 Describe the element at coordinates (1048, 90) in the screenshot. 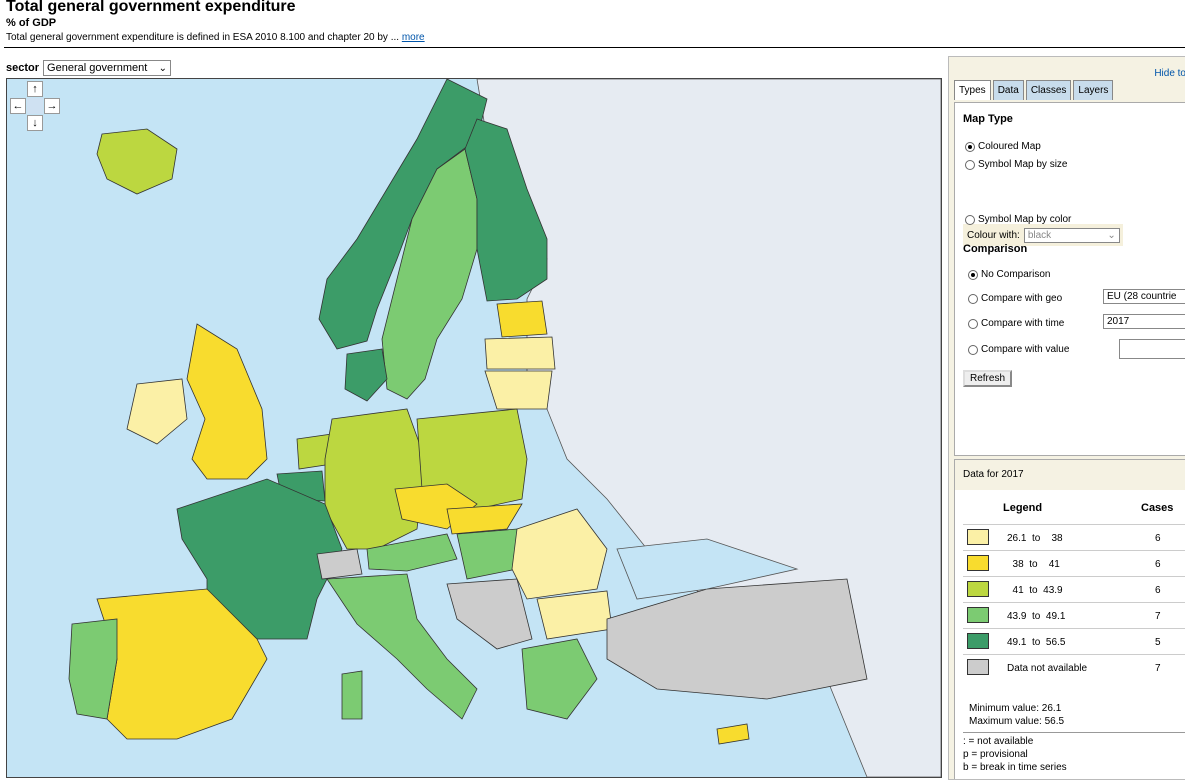

I see `tab-classes: Classes` at that location.